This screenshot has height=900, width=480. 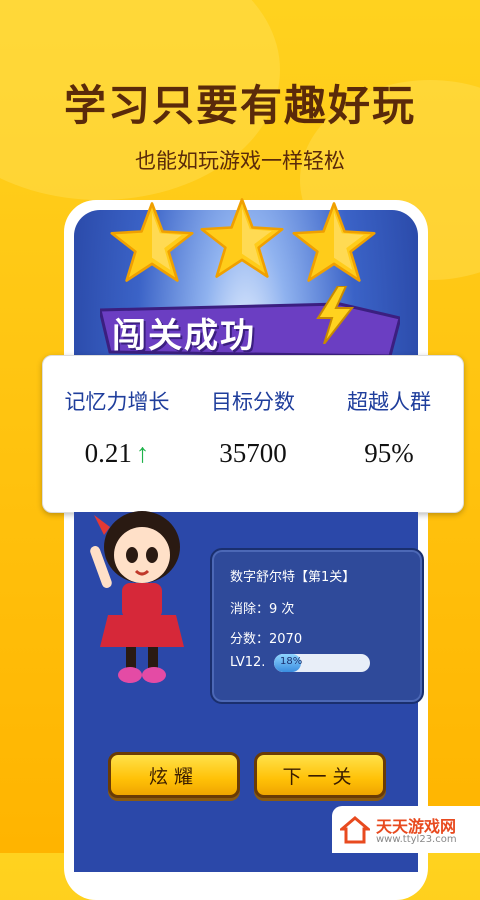 What do you see at coordinates (117, 427) in the screenshot?
I see `stat-memory: 记忆力增长 0.21 ↑` at bounding box center [117, 427].